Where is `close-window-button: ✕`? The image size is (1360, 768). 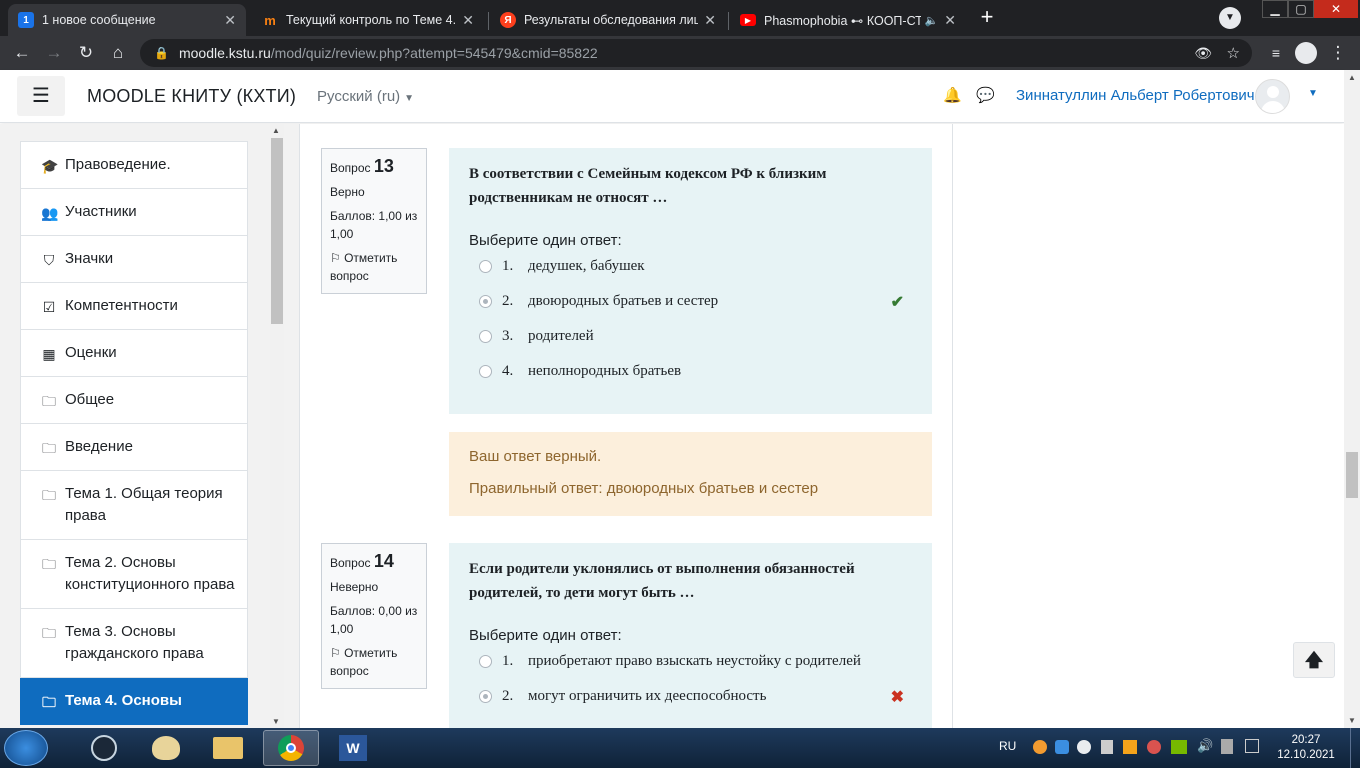 close-window-button: ✕ is located at coordinates (1336, 9).